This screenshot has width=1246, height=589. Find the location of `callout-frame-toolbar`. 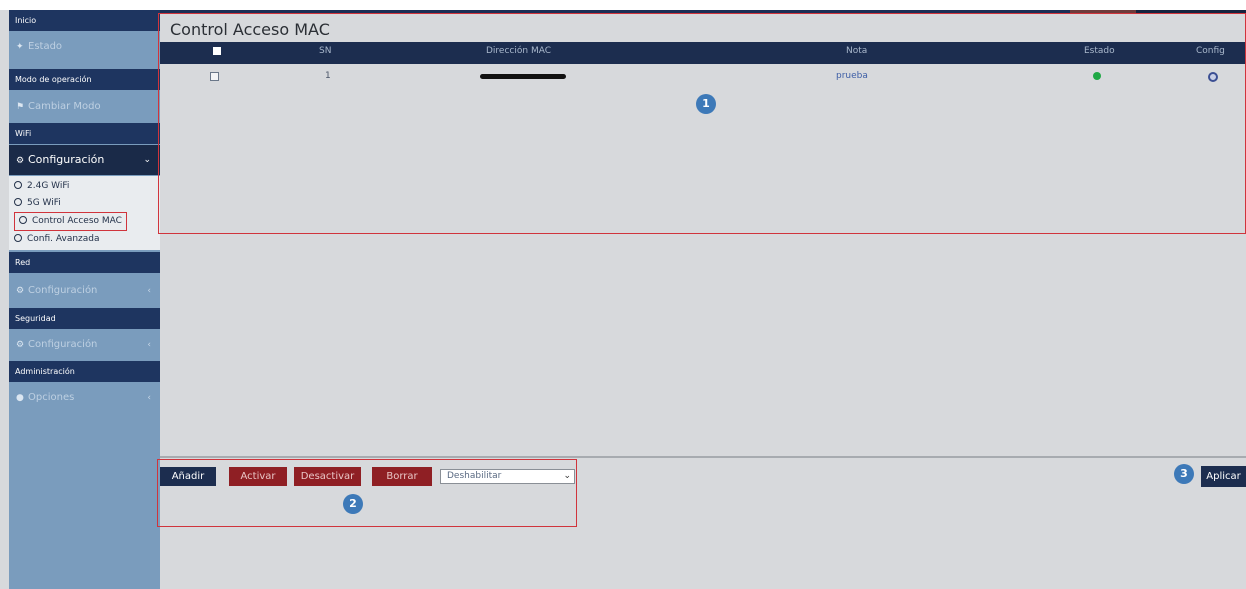

callout-frame-toolbar is located at coordinates (367, 493).